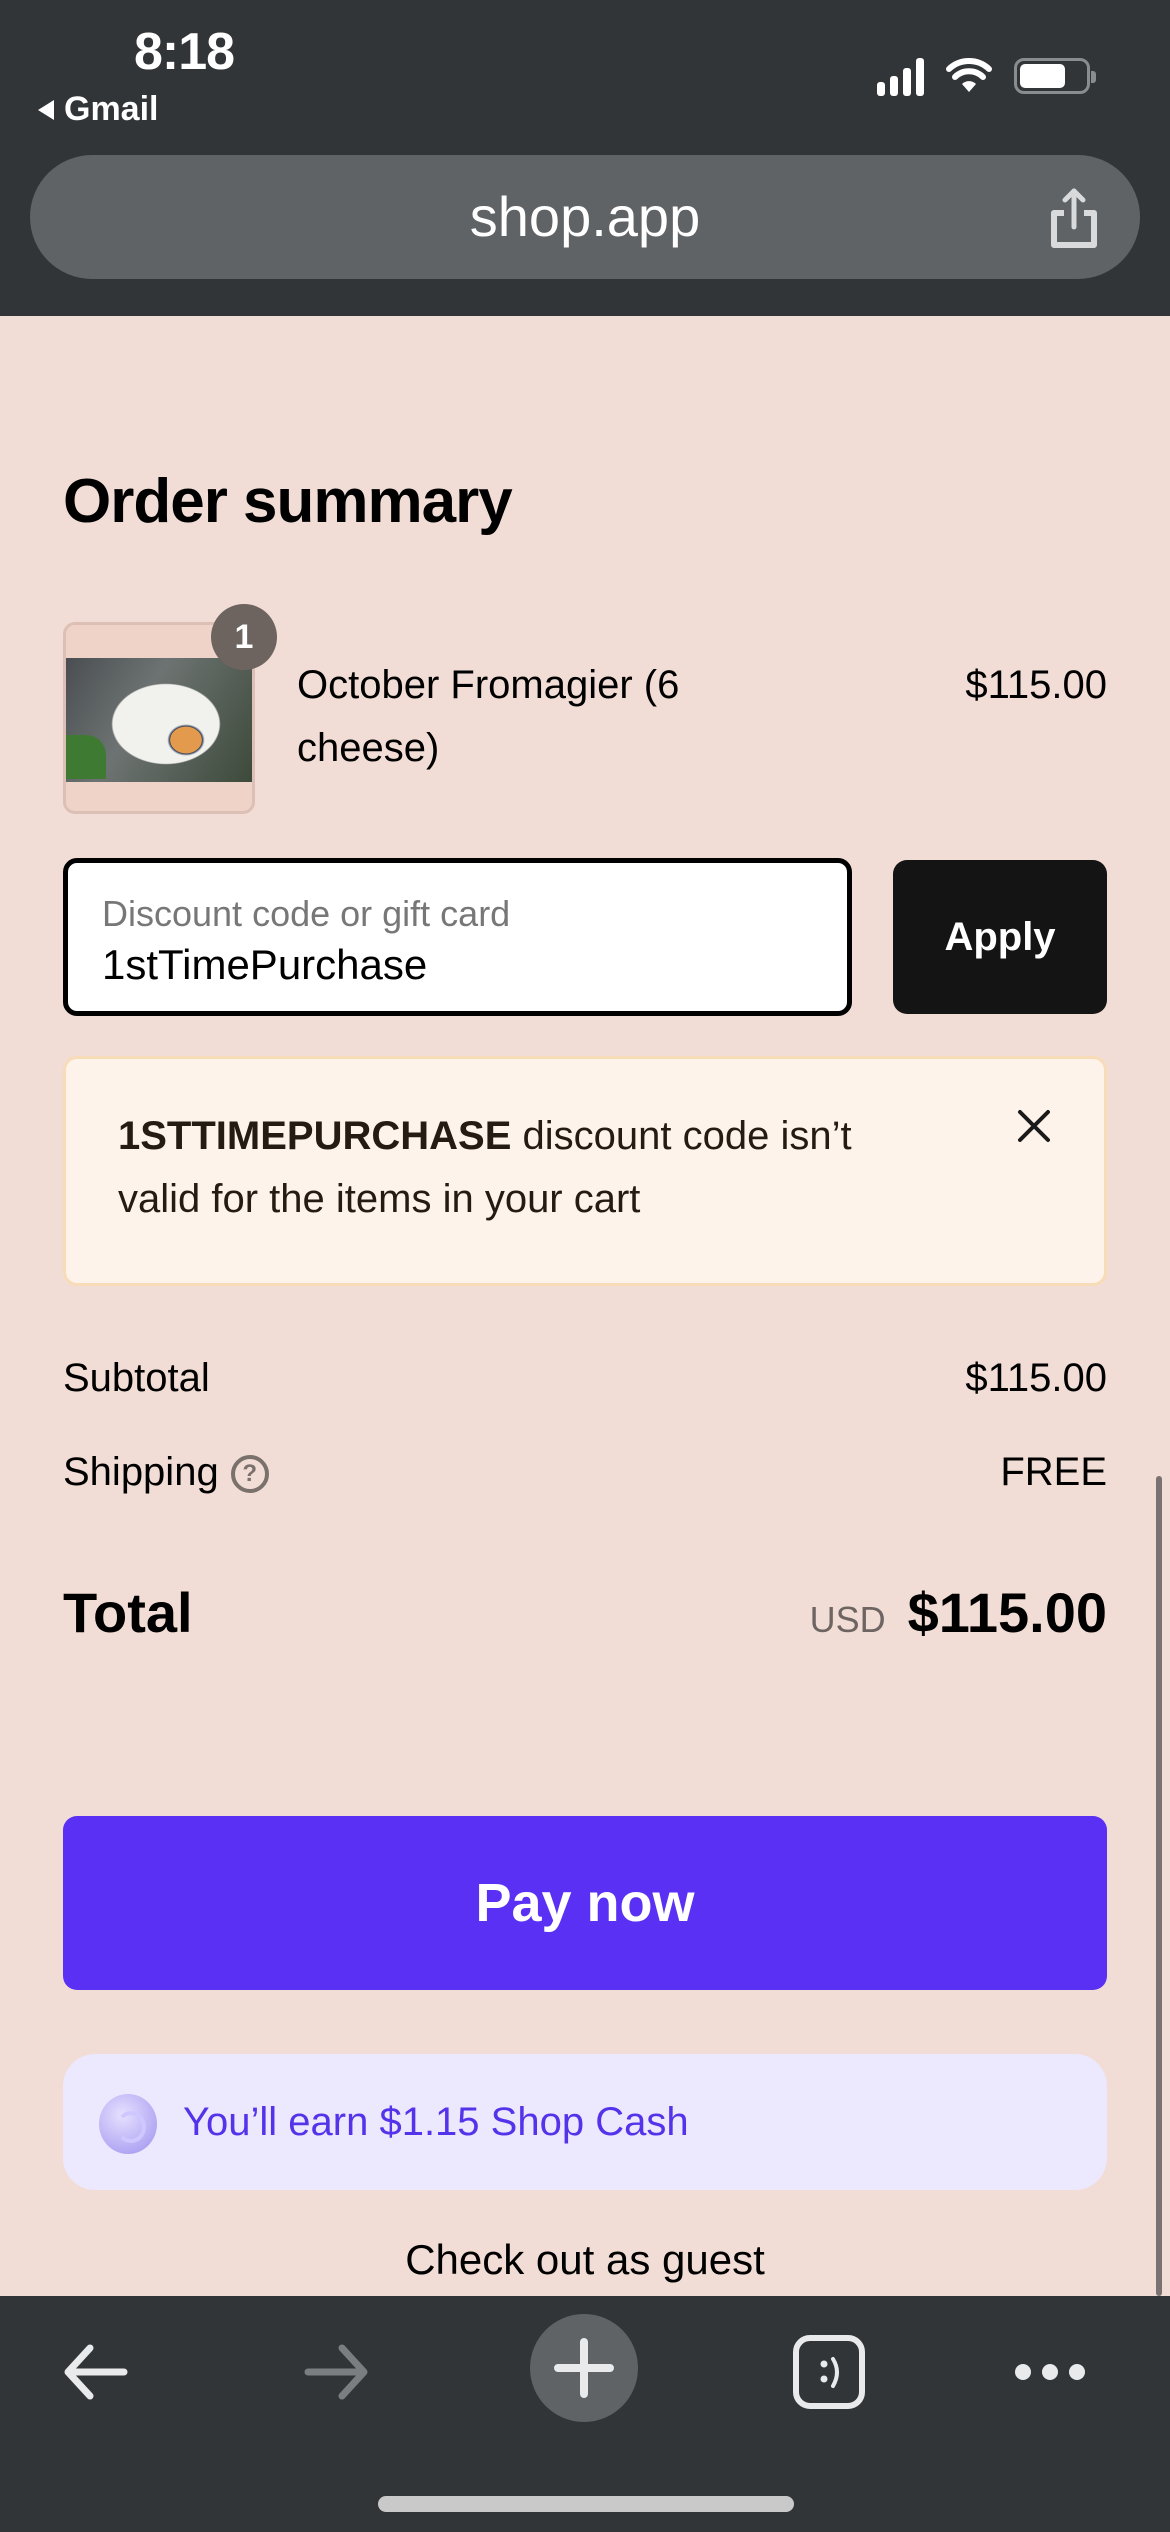 This screenshot has width=1170, height=2532. I want to click on share-icon, so click(1074, 219).